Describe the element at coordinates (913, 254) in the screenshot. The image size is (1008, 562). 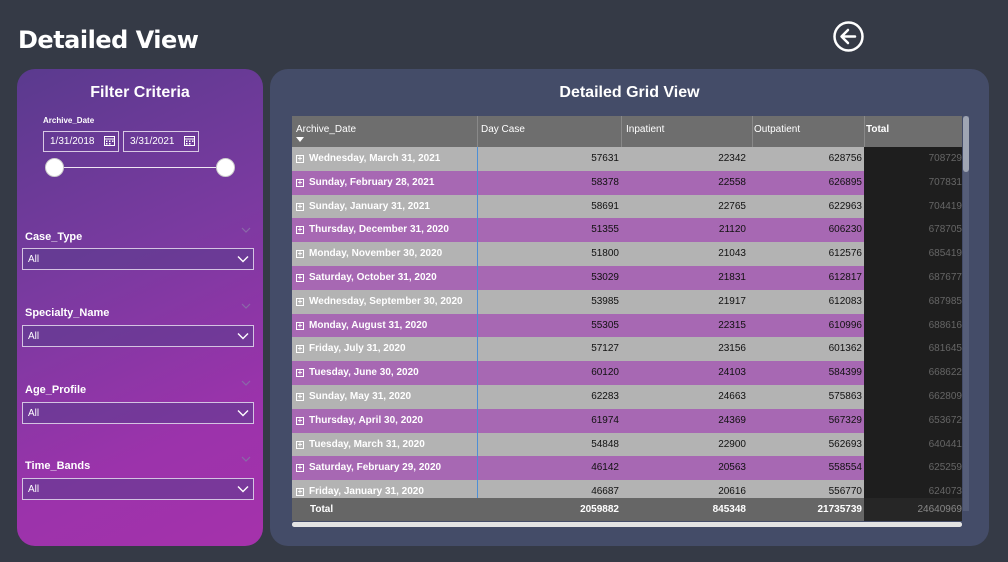
I see `row-total-cell: 685419` at that location.